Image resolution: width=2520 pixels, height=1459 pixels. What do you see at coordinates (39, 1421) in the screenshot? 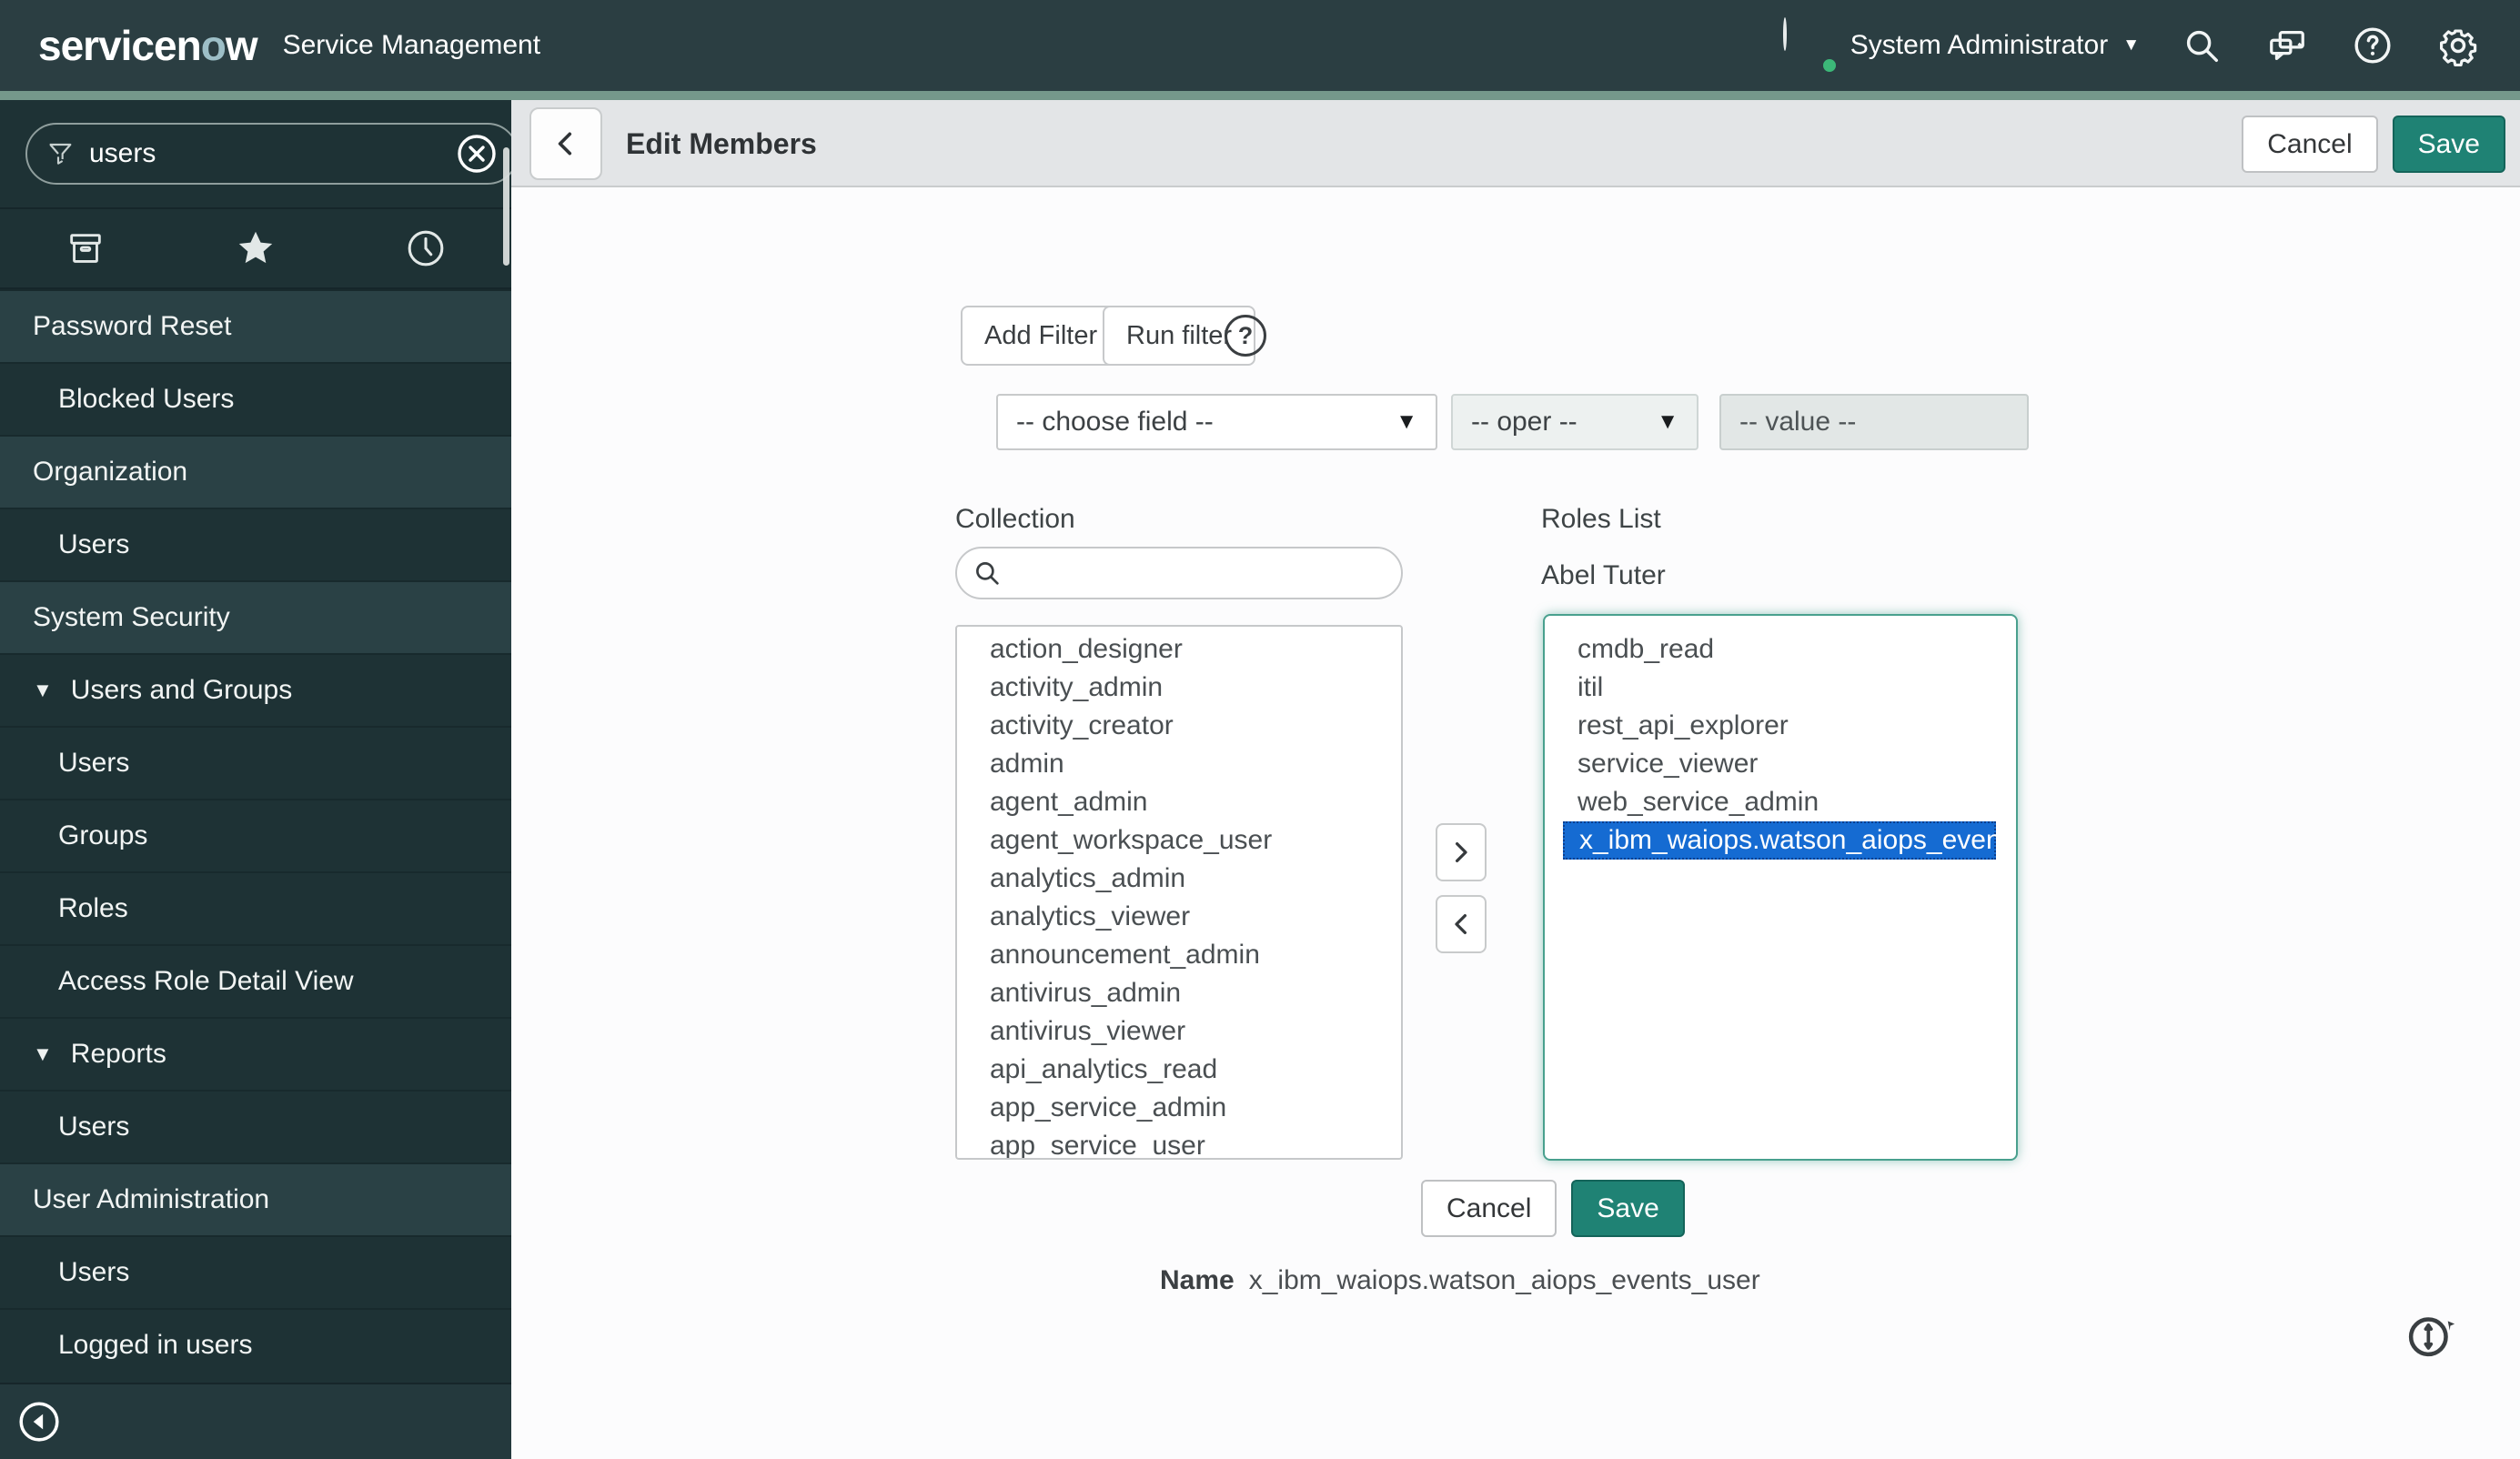
I see `collapse-sidebar-icon` at bounding box center [39, 1421].